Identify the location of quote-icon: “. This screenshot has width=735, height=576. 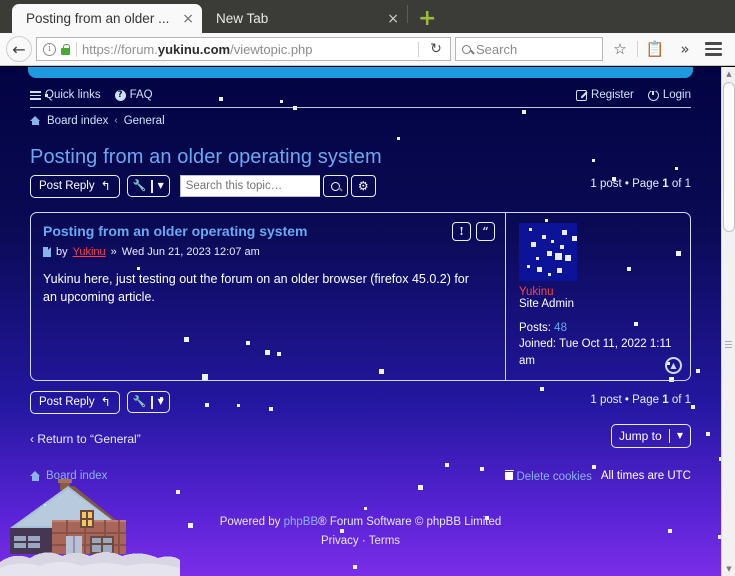
(485, 231).